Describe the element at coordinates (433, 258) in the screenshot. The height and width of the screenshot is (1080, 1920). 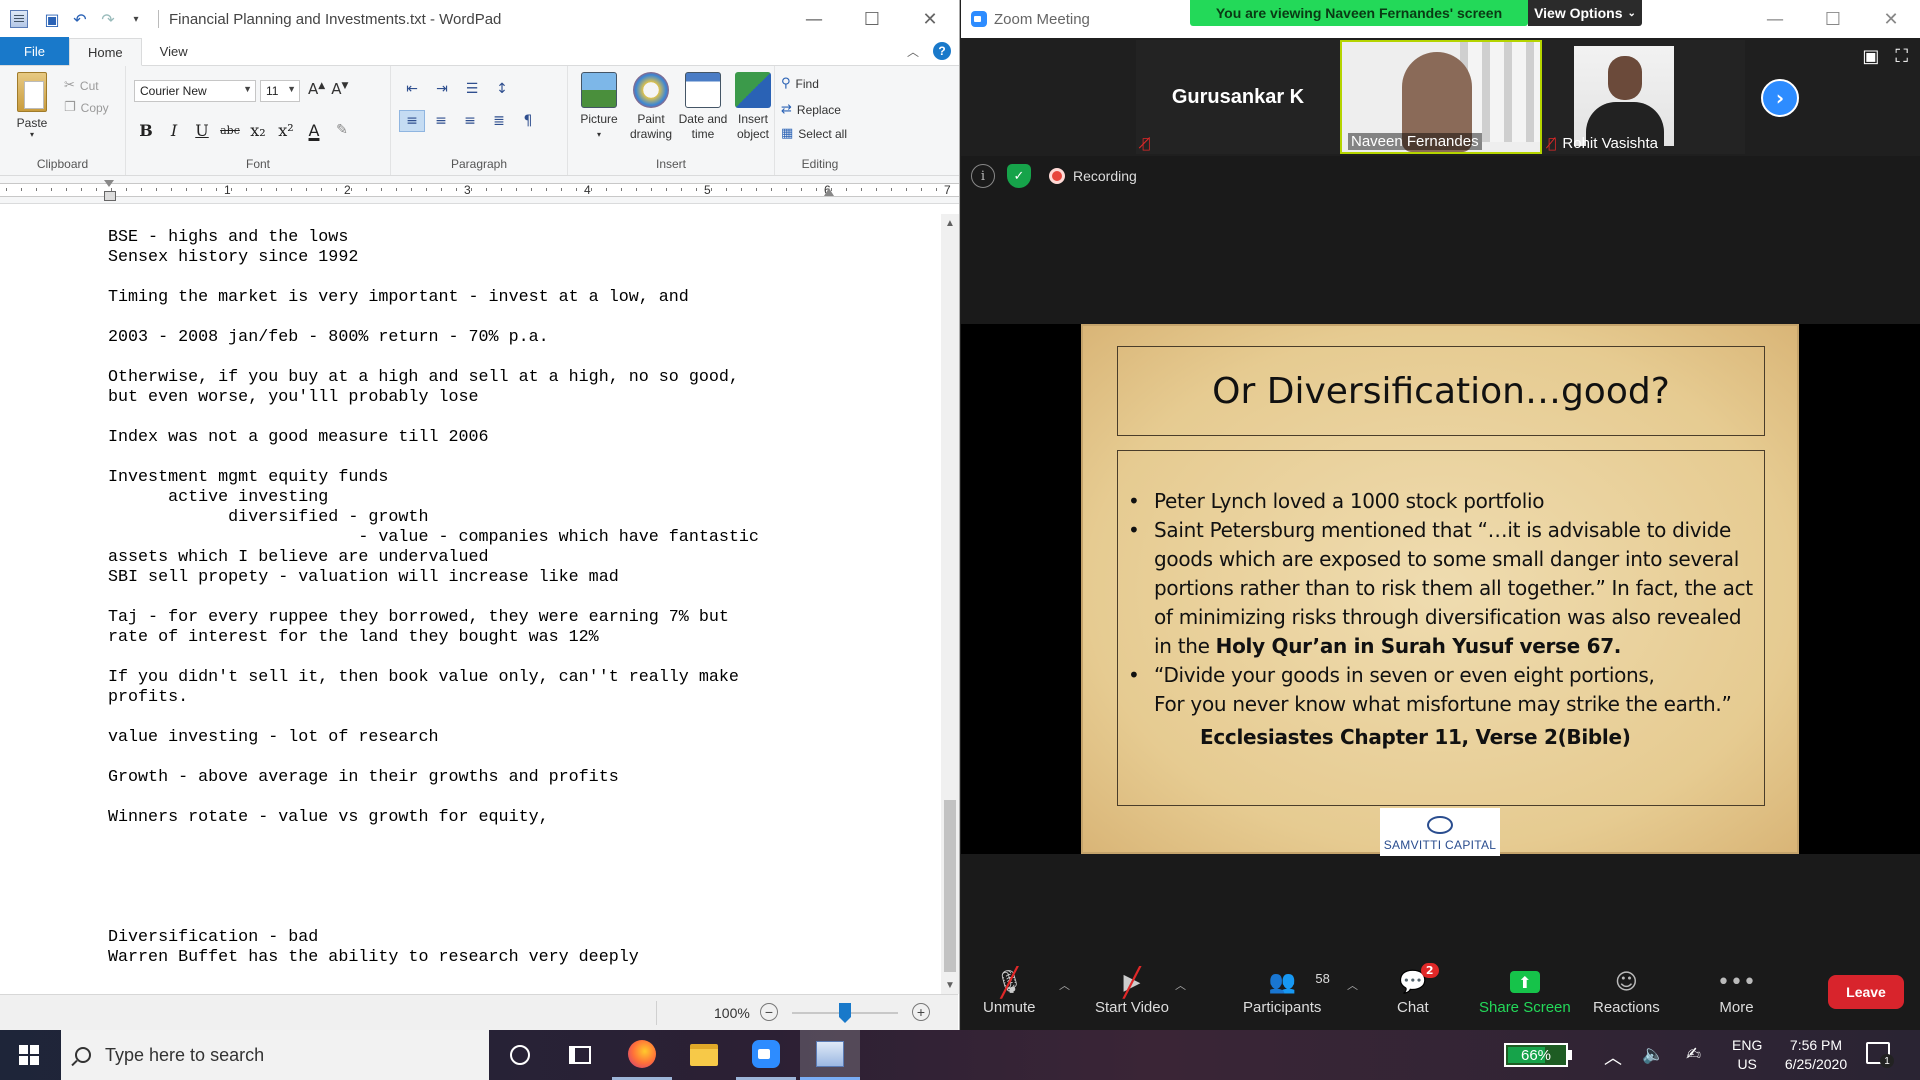
I see `document-line: Sensex history since 1992` at that location.